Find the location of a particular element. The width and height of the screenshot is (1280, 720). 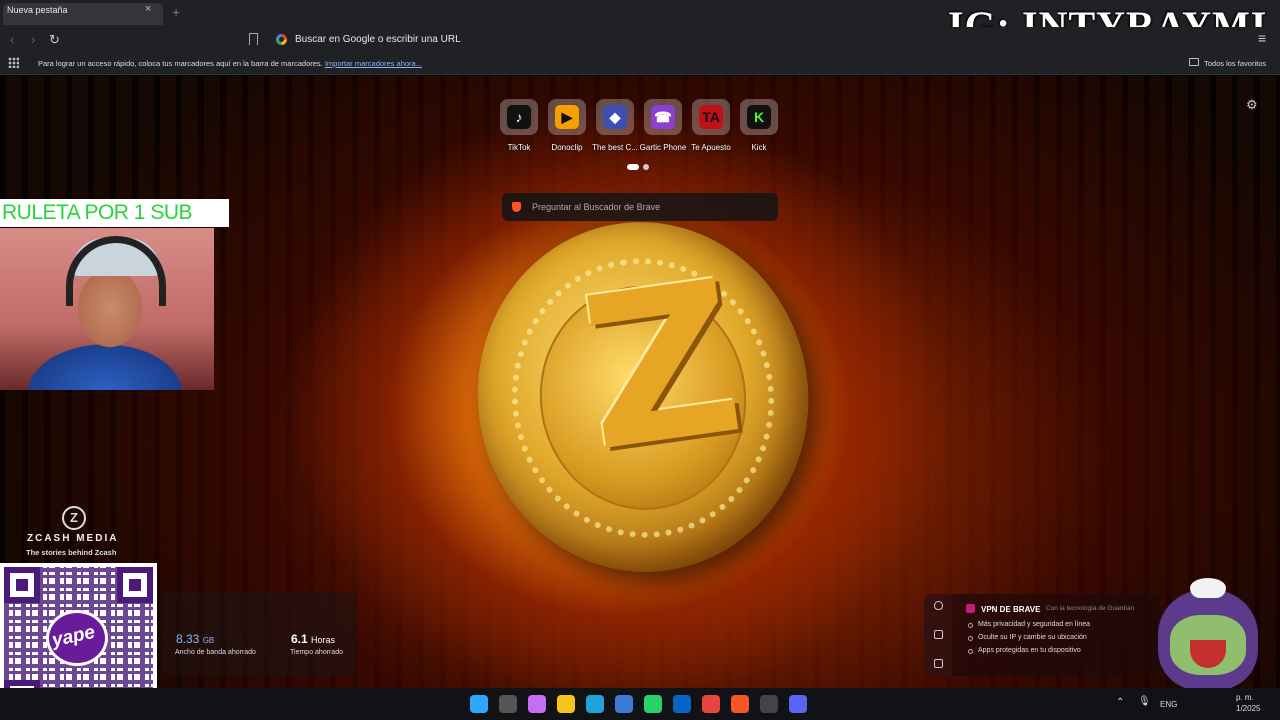

vpn-feature: Apps protegidas en tu dispositivo is located at coordinates (1029, 650).